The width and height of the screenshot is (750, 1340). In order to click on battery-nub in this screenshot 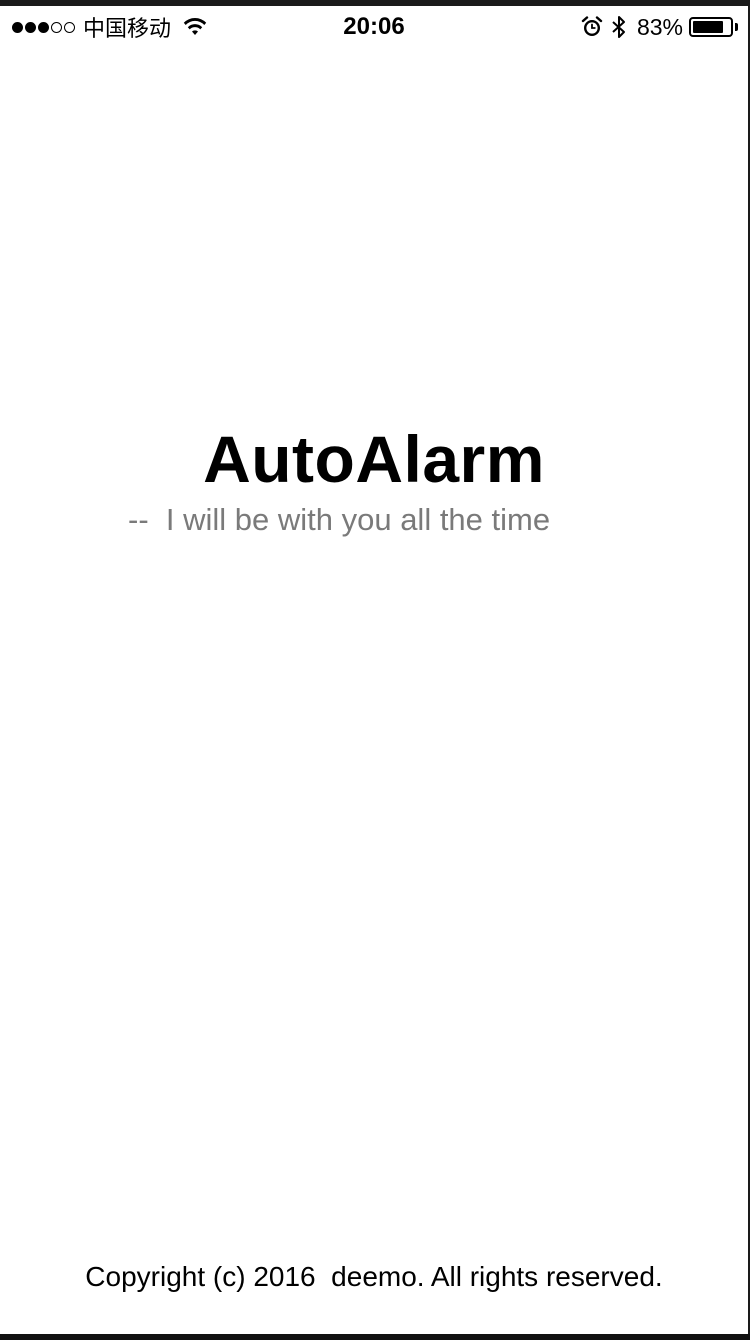, I will do `click(736, 27)`.